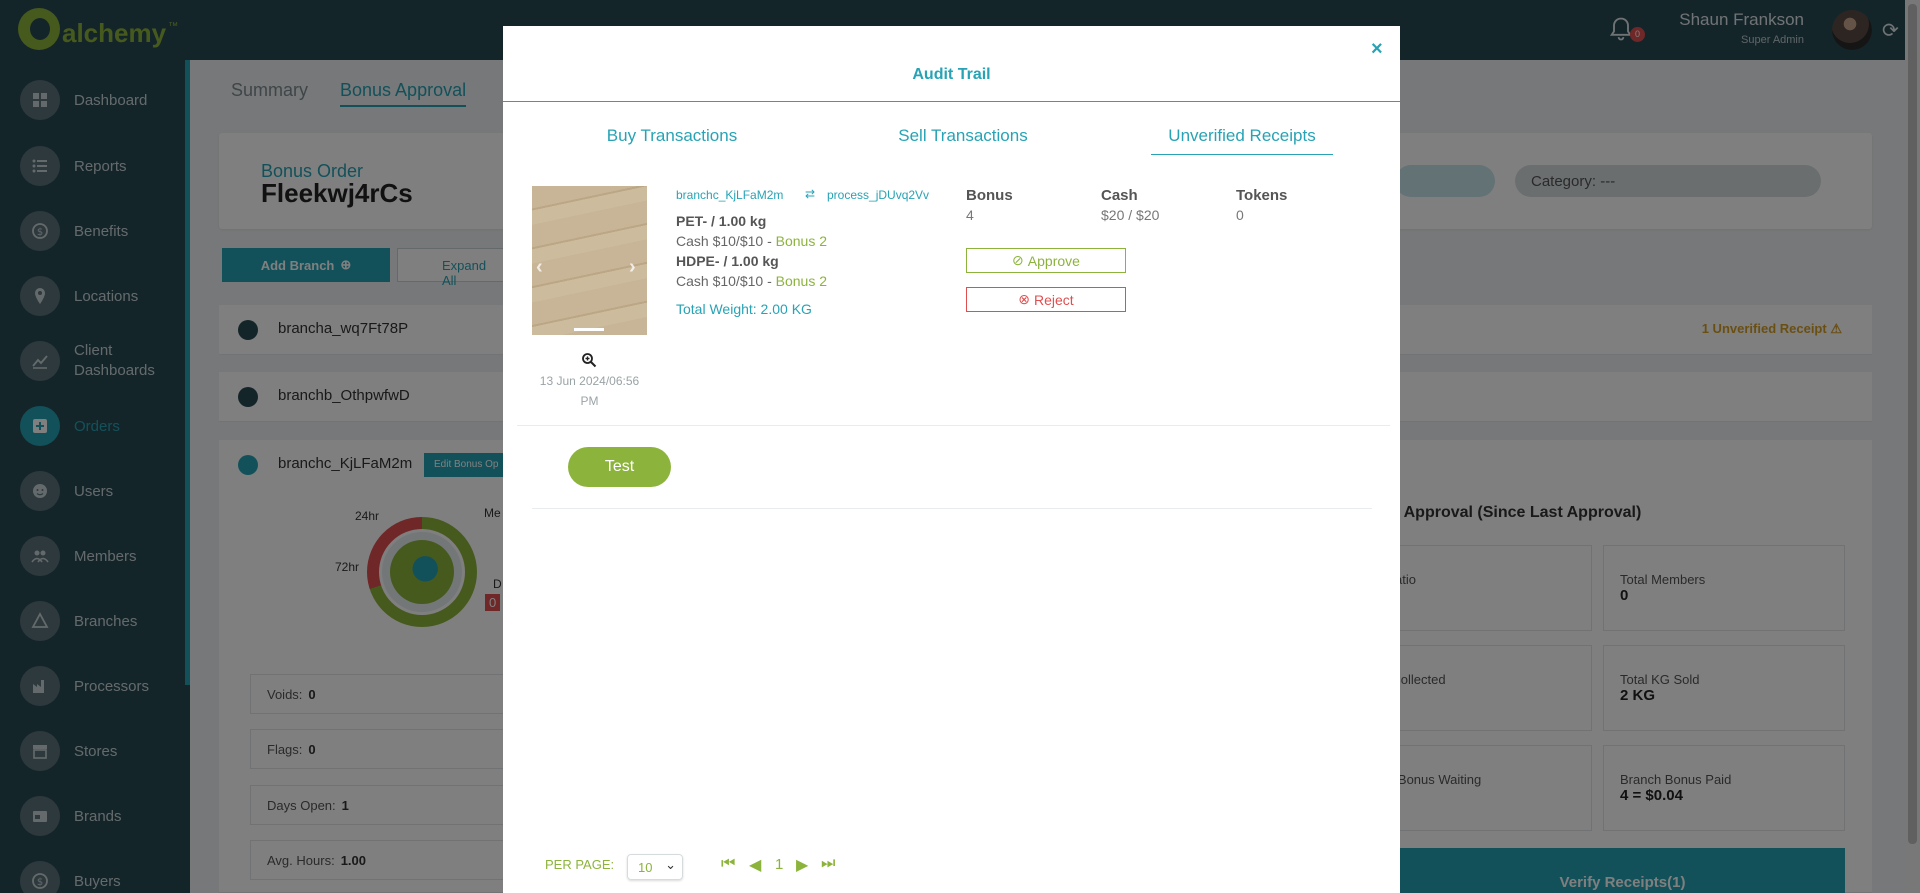 Image resolution: width=1920 pixels, height=893 pixels. I want to click on chevron-down-icon: ⌄, so click(670, 864).